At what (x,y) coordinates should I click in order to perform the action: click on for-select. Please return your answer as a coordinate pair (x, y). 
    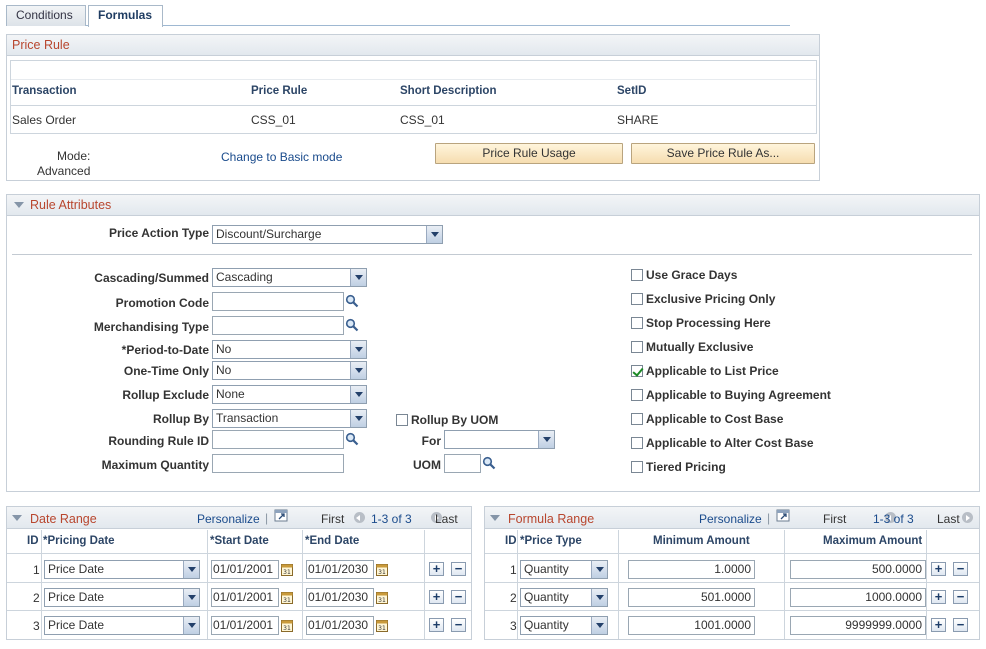
    Looking at the image, I should click on (499, 439).